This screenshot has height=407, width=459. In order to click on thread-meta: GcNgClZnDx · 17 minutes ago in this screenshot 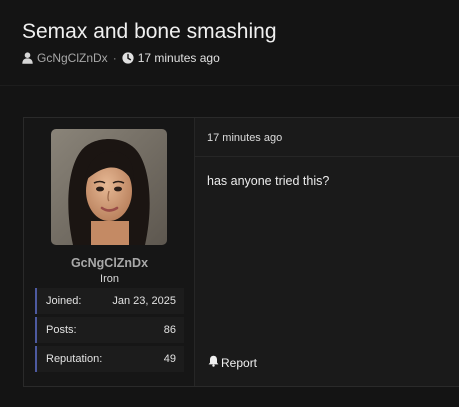, I will do `click(121, 58)`.